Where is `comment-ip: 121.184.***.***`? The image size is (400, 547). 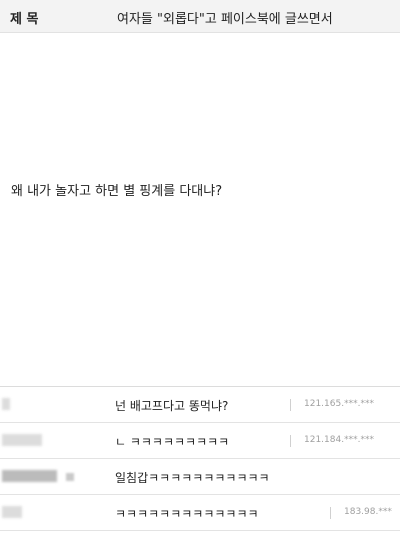 comment-ip: 121.184.***.*** is located at coordinates (339, 440).